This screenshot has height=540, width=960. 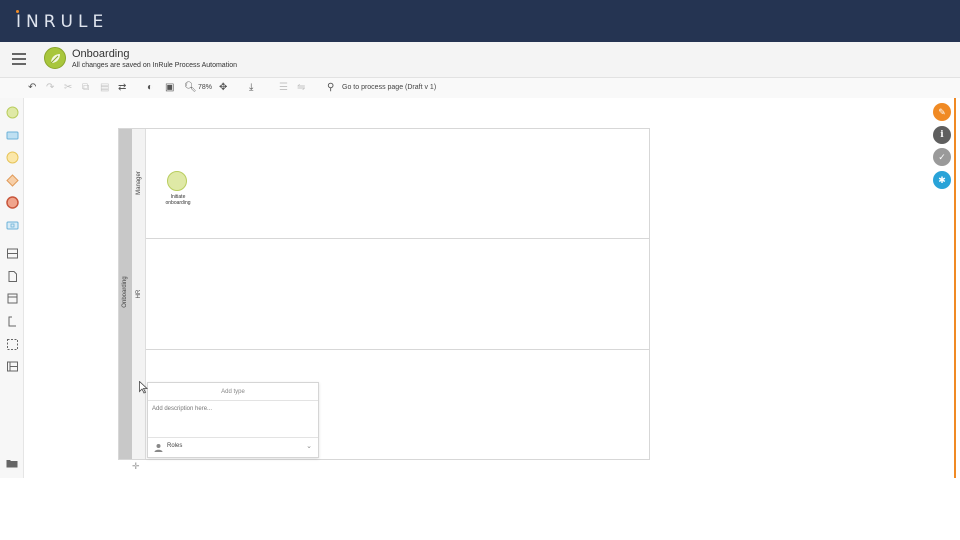 I want to click on share-network-icon: ✱, so click(x=942, y=180).